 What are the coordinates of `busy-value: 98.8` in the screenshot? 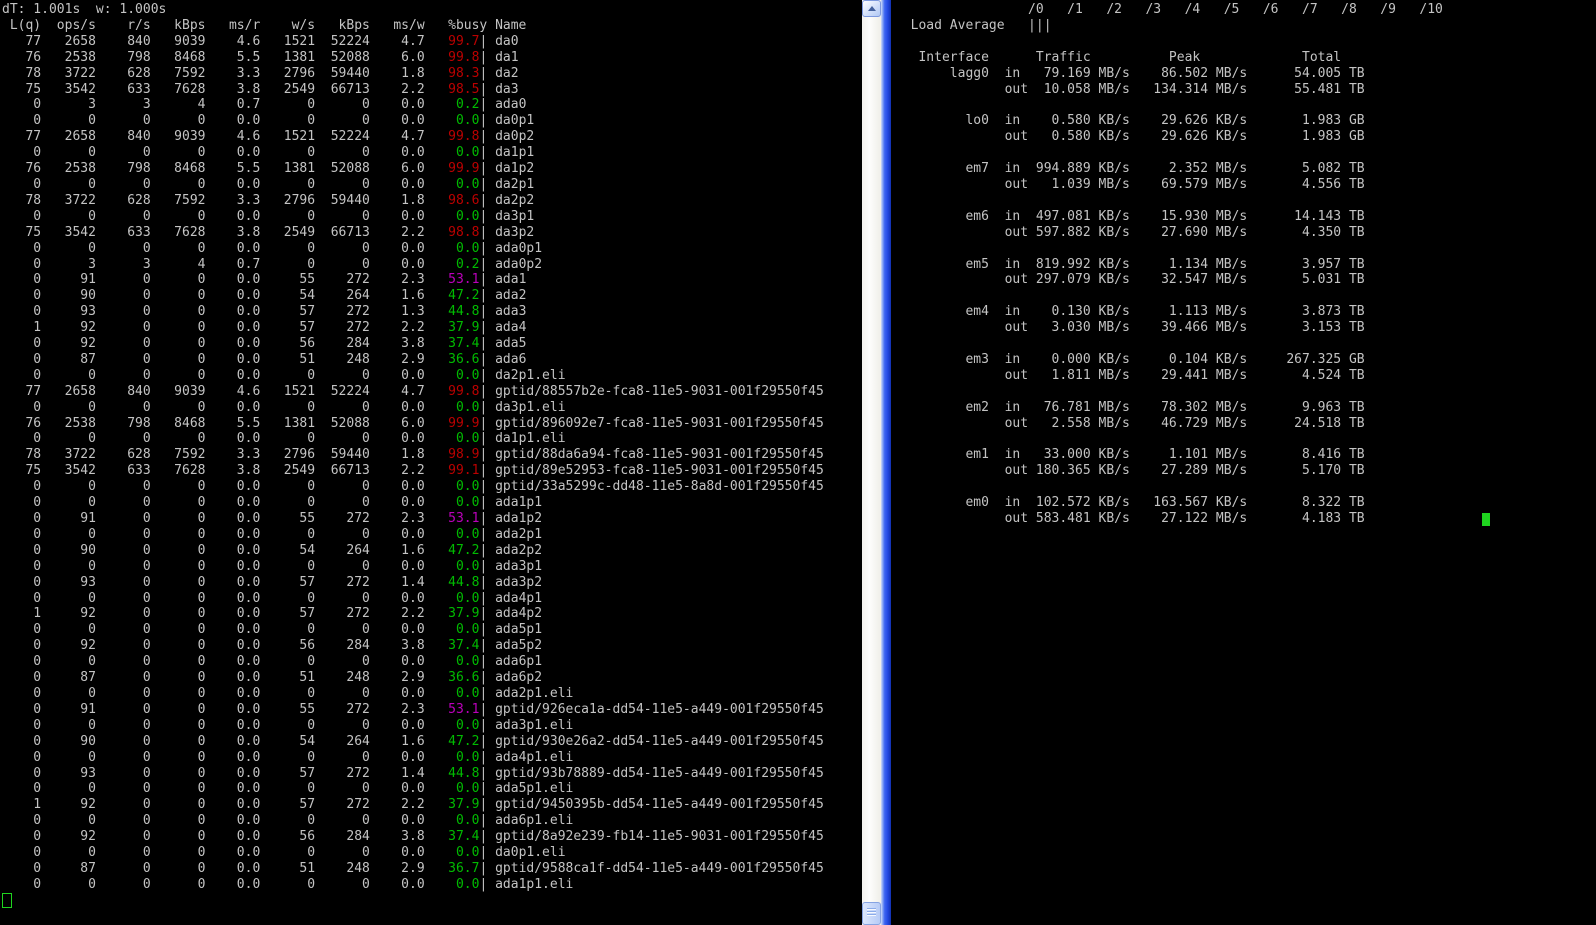 It's located at (452, 232).